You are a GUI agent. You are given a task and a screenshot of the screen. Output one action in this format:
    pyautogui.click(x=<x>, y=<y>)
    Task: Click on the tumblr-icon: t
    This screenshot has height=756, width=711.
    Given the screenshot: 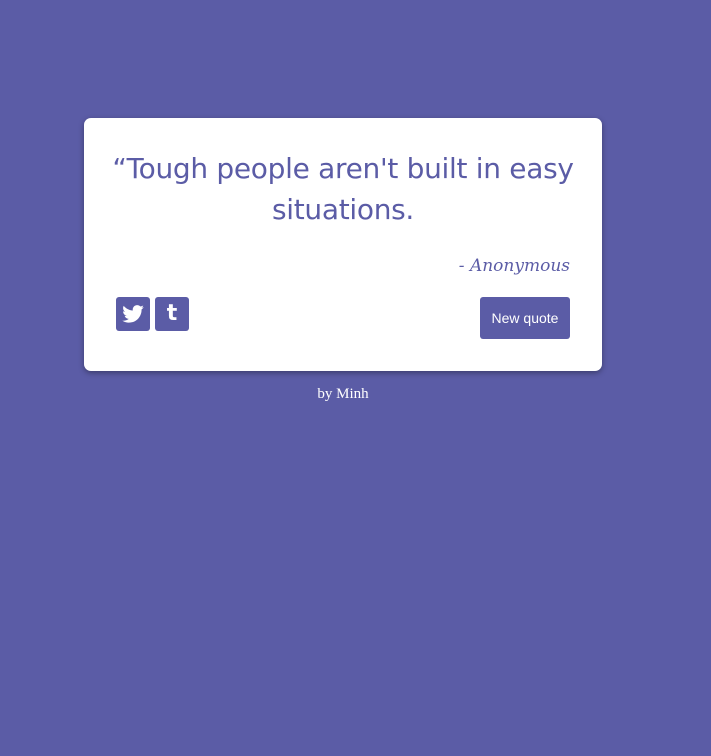 What is the action you would take?
    pyautogui.click(x=172, y=313)
    